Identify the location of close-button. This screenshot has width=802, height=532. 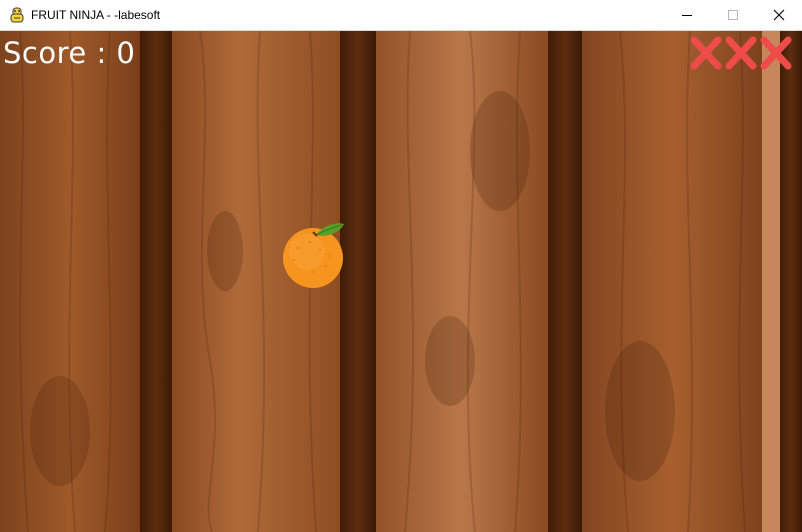
(779, 15).